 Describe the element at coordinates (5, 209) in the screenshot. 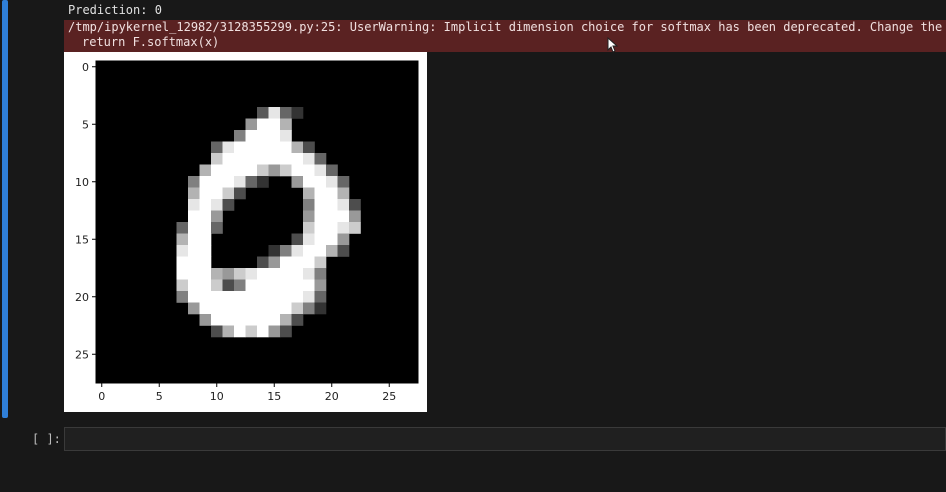

I see `active-cell-indicator` at that location.